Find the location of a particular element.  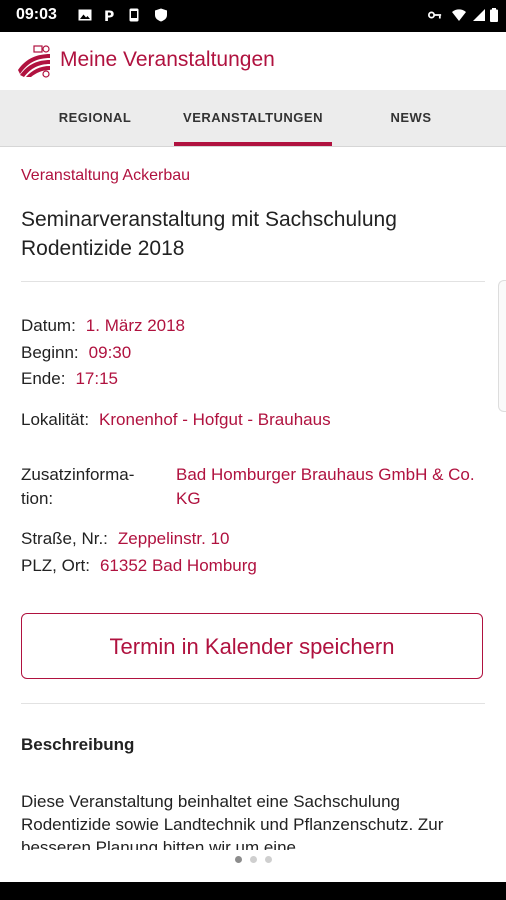

street-label: Straße, Nr.: is located at coordinates (64, 538).